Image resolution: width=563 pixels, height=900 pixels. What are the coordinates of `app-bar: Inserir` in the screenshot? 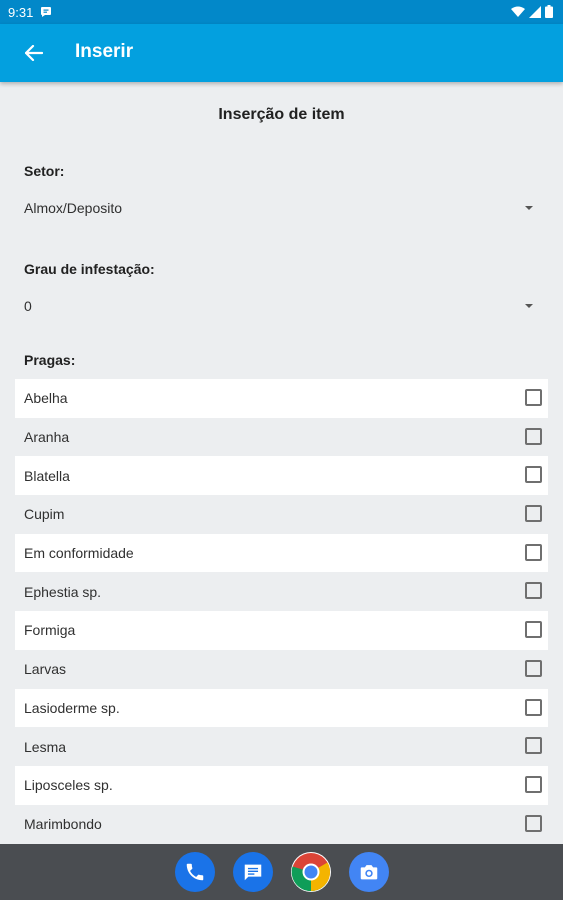 It's located at (281, 53).